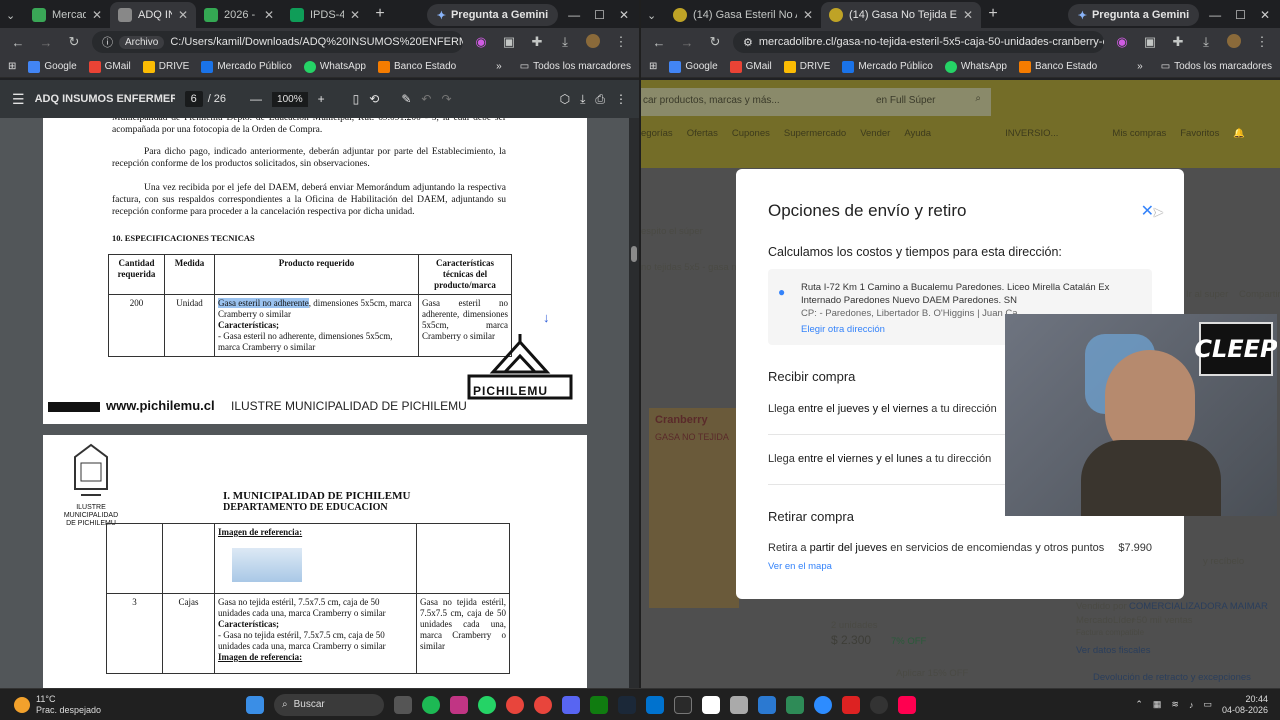  I want to click on zoom-out-icon: —, so click(256, 99).